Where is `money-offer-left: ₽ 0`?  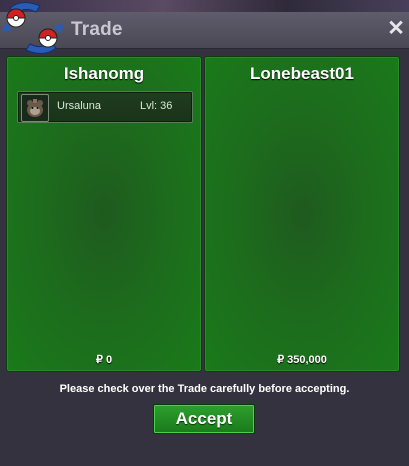 money-offer-left: ₽ 0 is located at coordinates (104, 360).